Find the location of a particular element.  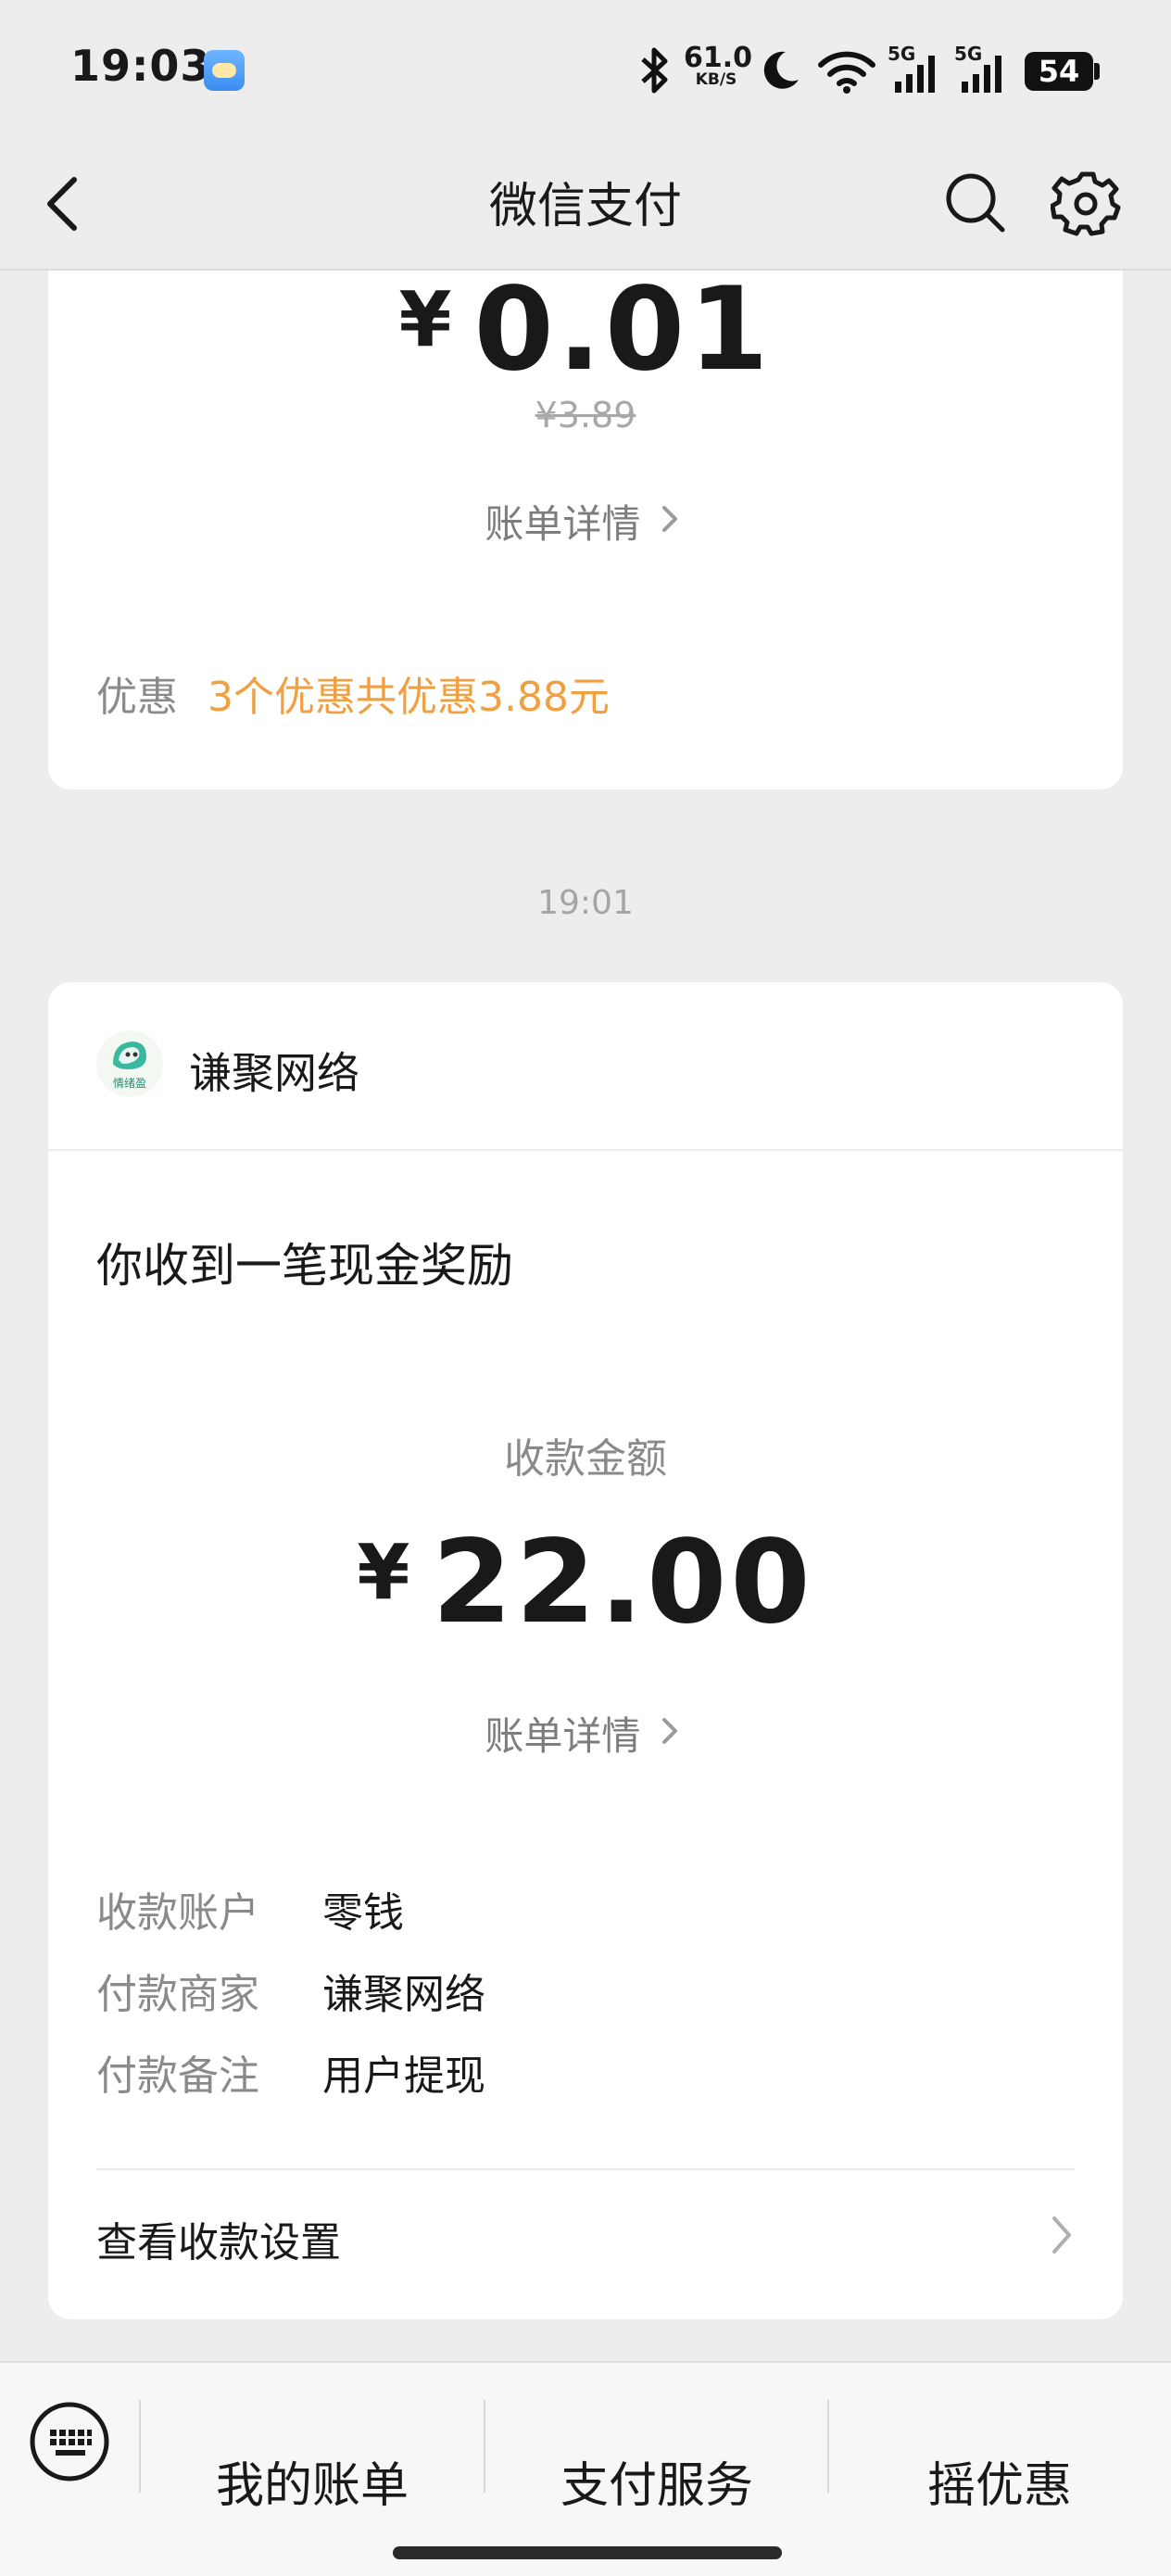

info-row-value: 零钱 is located at coordinates (363, 1913).